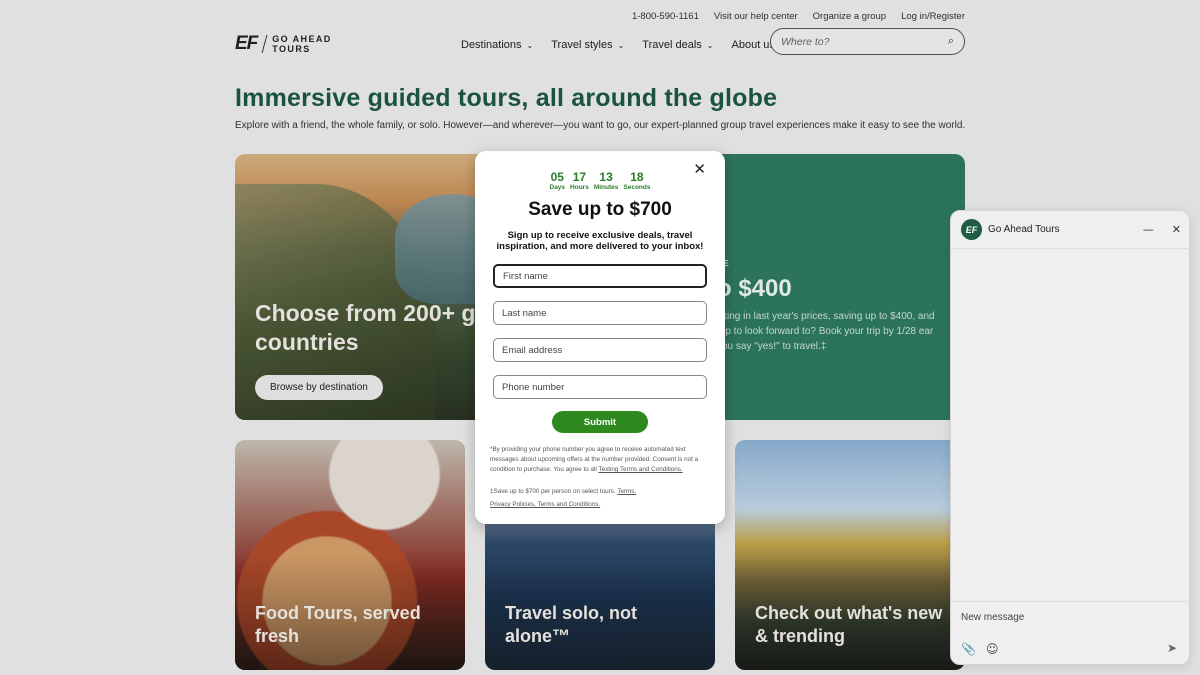  Describe the element at coordinates (579, 187) in the screenshot. I see `countdown-label: Hours` at that location.